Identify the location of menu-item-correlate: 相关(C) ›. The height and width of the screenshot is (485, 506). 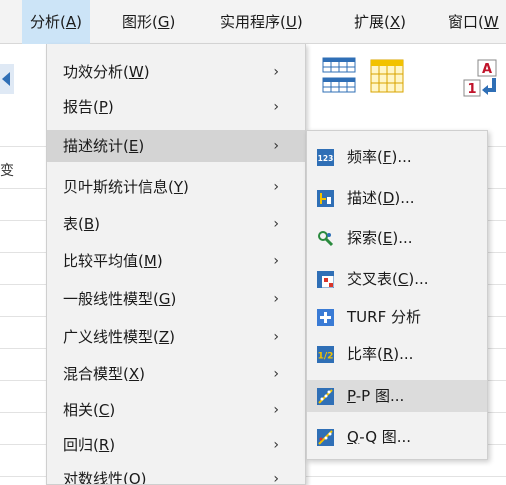
(176, 410).